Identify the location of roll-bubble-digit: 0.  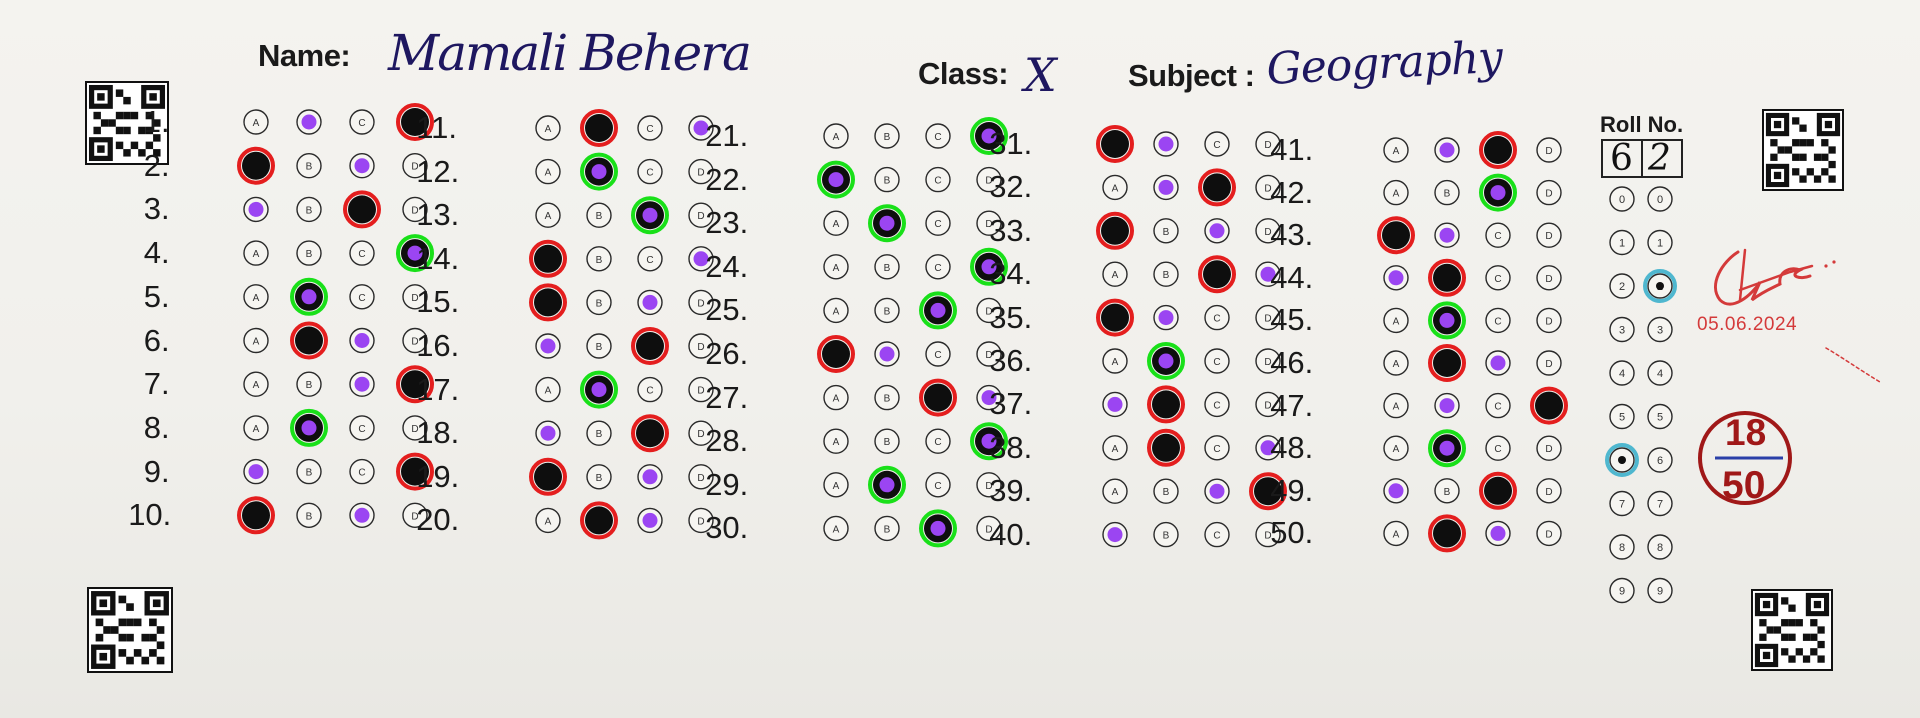
(1622, 200).